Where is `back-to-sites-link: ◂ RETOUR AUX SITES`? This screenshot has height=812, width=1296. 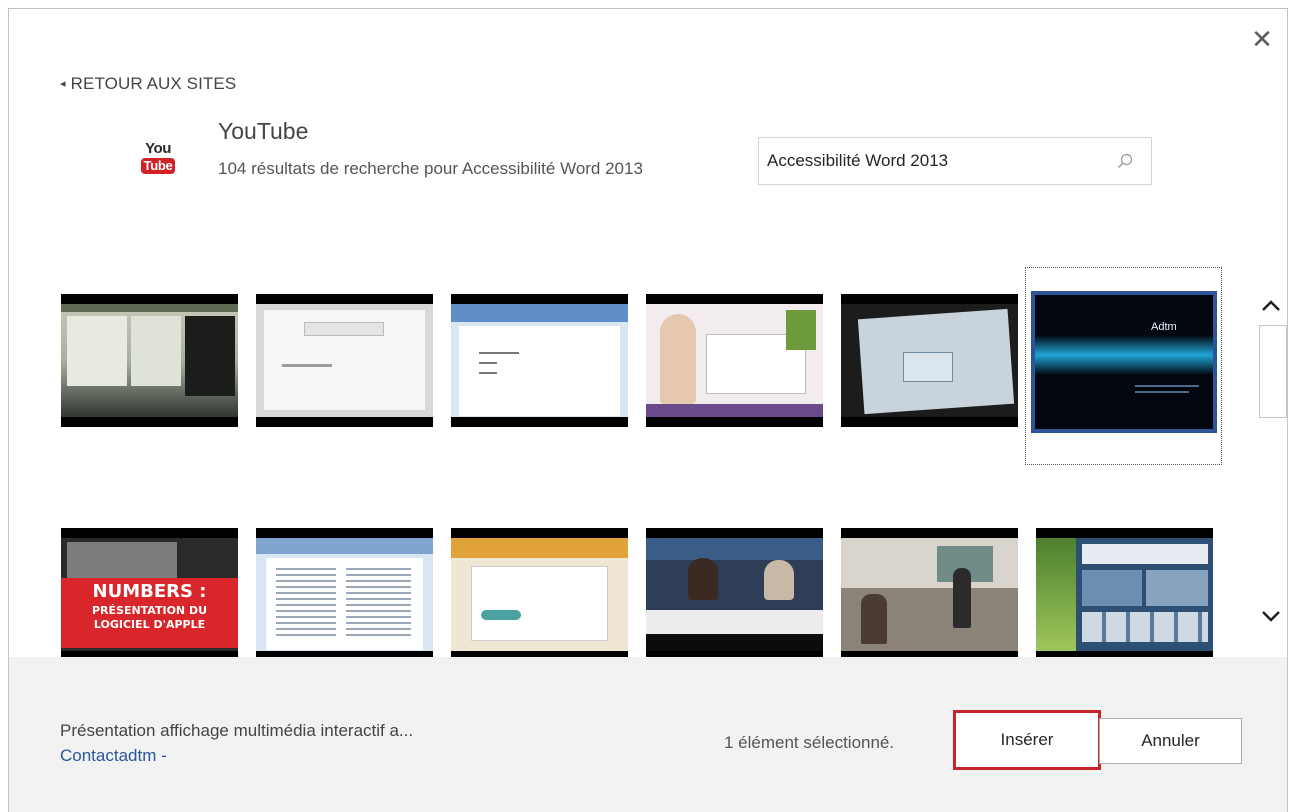
back-to-sites-link: ◂ RETOUR AUX SITES is located at coordinates (148, 84).